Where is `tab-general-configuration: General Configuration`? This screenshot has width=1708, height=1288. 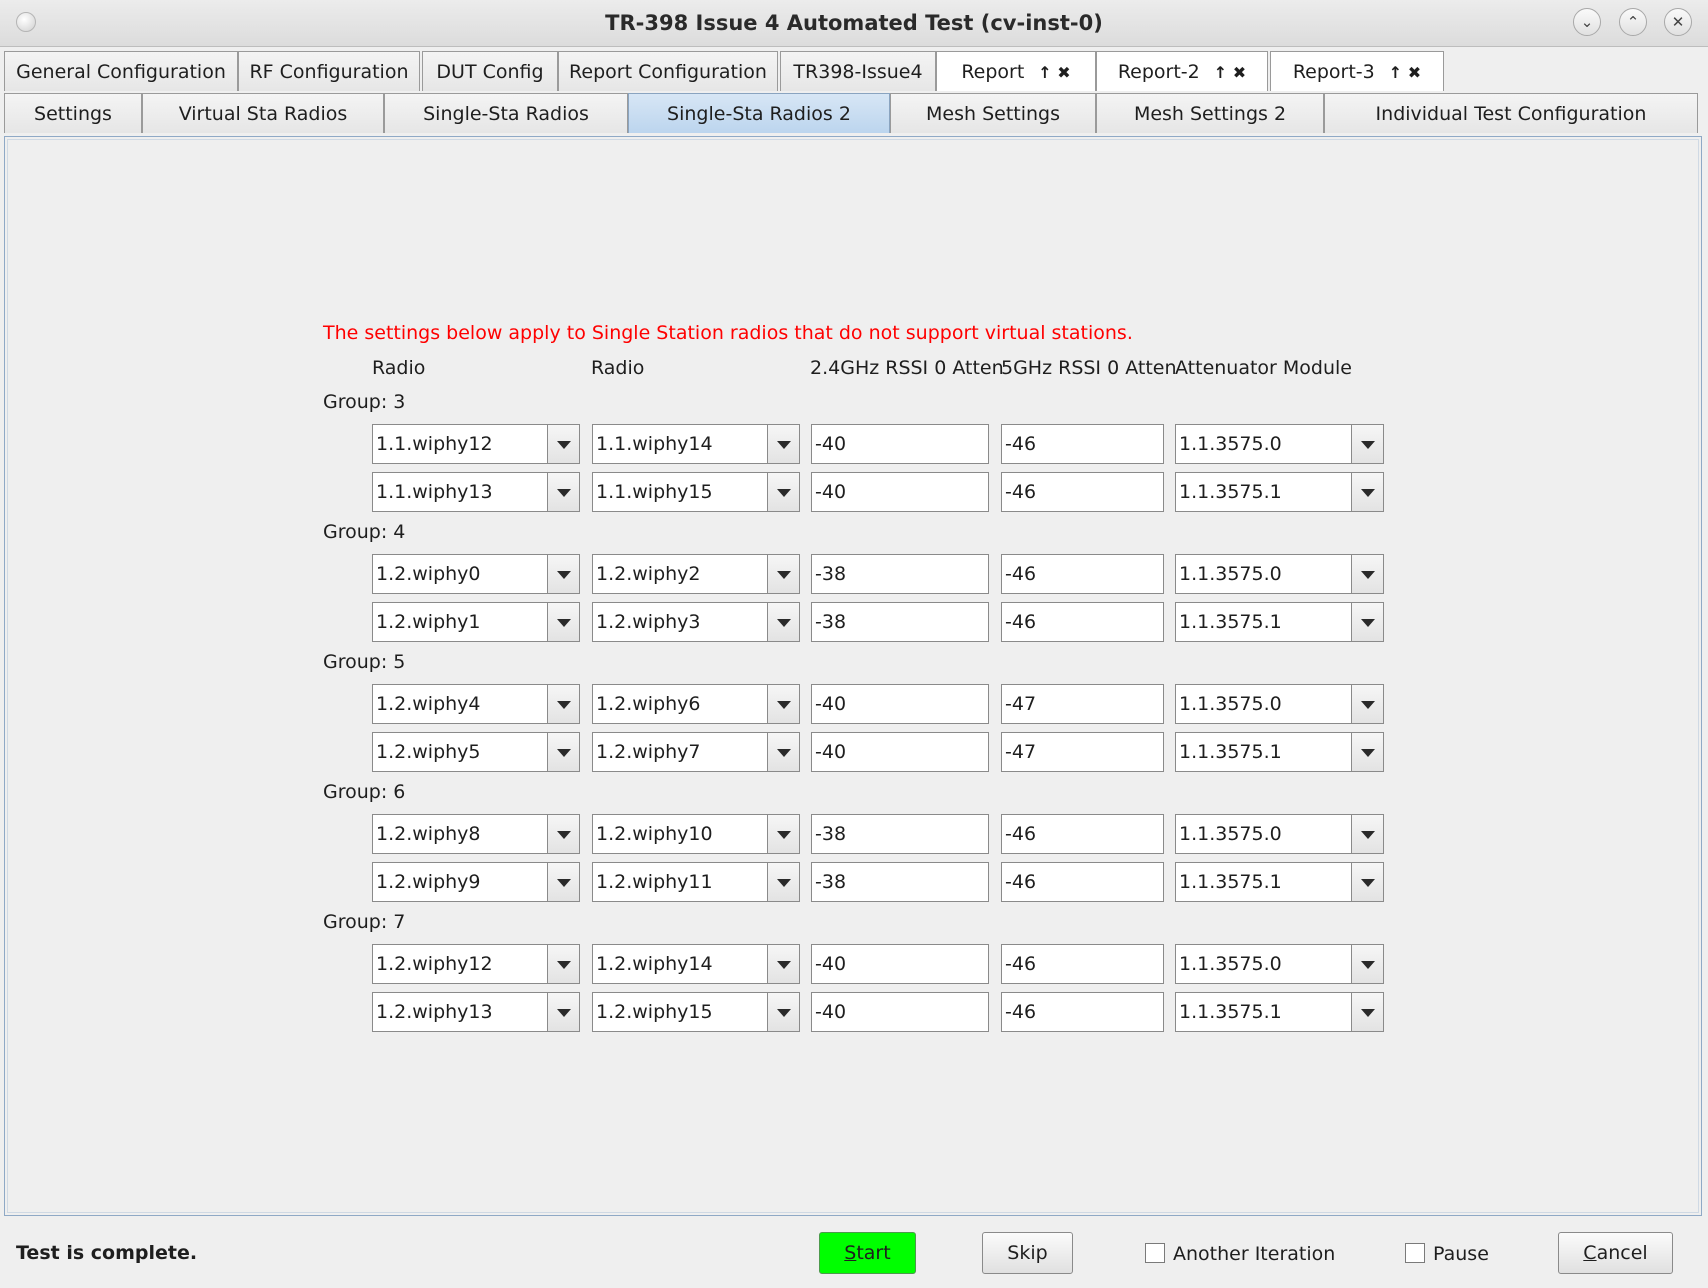 tab-general-configuration: General Configuration is located at coordinates (121, 71).